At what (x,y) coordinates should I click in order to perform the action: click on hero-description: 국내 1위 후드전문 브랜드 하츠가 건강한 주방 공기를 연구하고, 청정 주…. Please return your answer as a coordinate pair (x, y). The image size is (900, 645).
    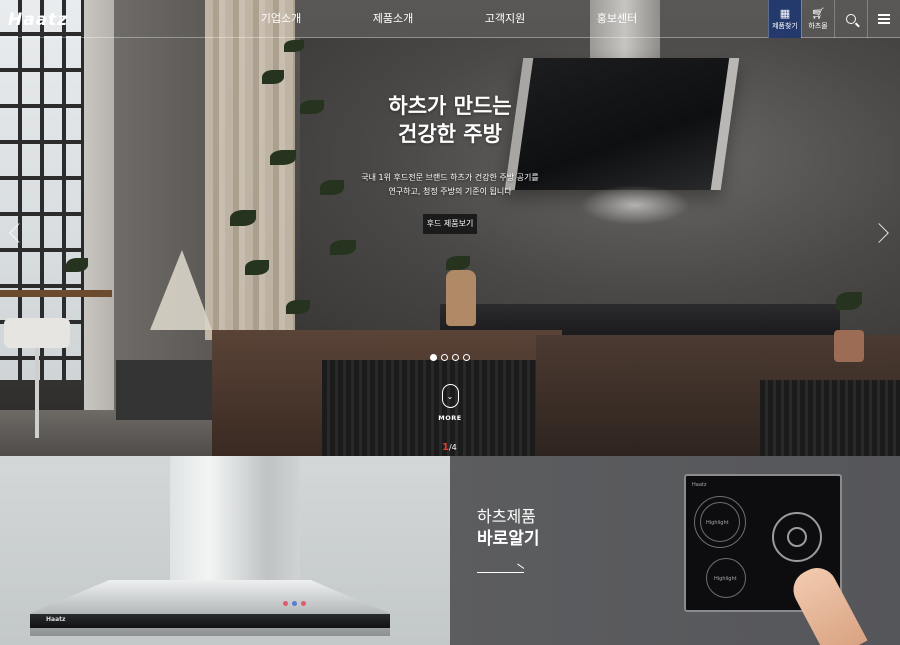
    Looking at the image, I should click on (450, 185).